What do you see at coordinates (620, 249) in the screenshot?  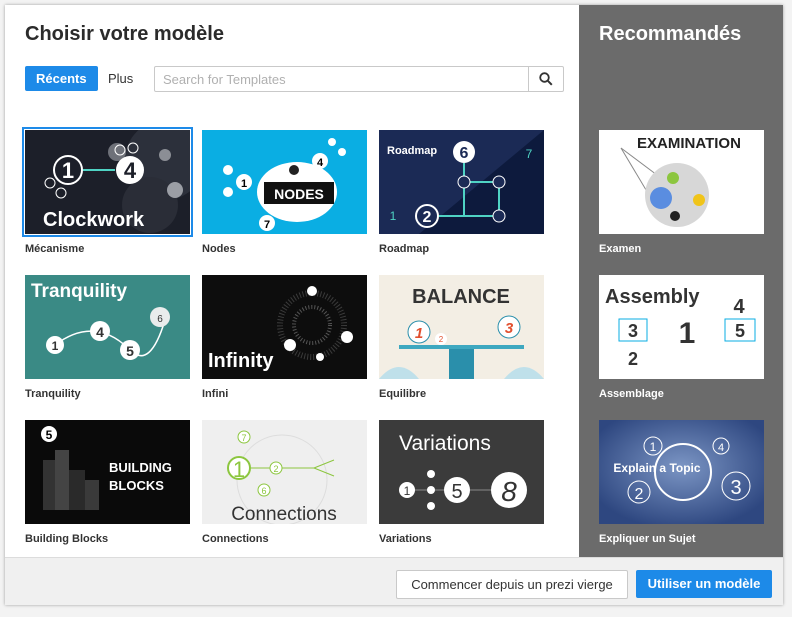 I see `recommended-label: Examen` at bounding box center [620, 249].